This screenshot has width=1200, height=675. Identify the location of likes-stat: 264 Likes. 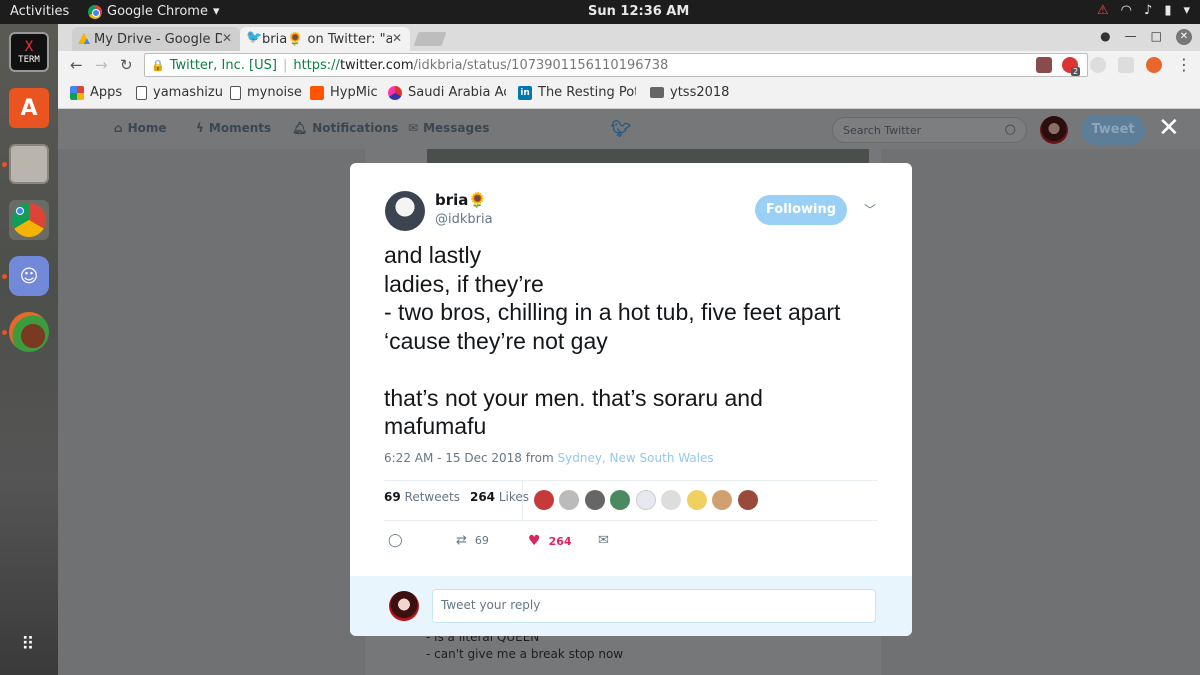
(499, 497).